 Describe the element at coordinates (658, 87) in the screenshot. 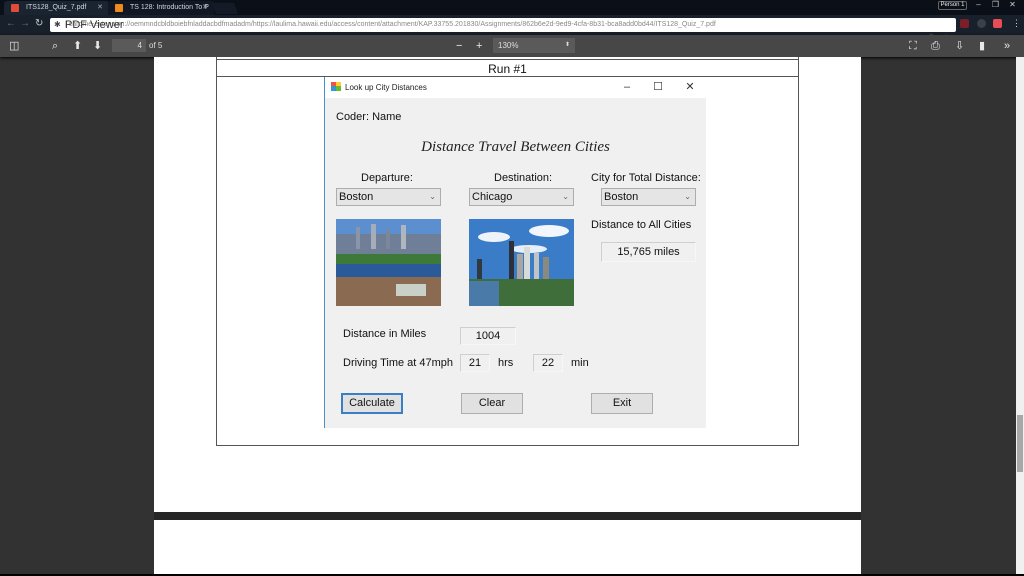

I see `maximize-button: ☐` at that location.